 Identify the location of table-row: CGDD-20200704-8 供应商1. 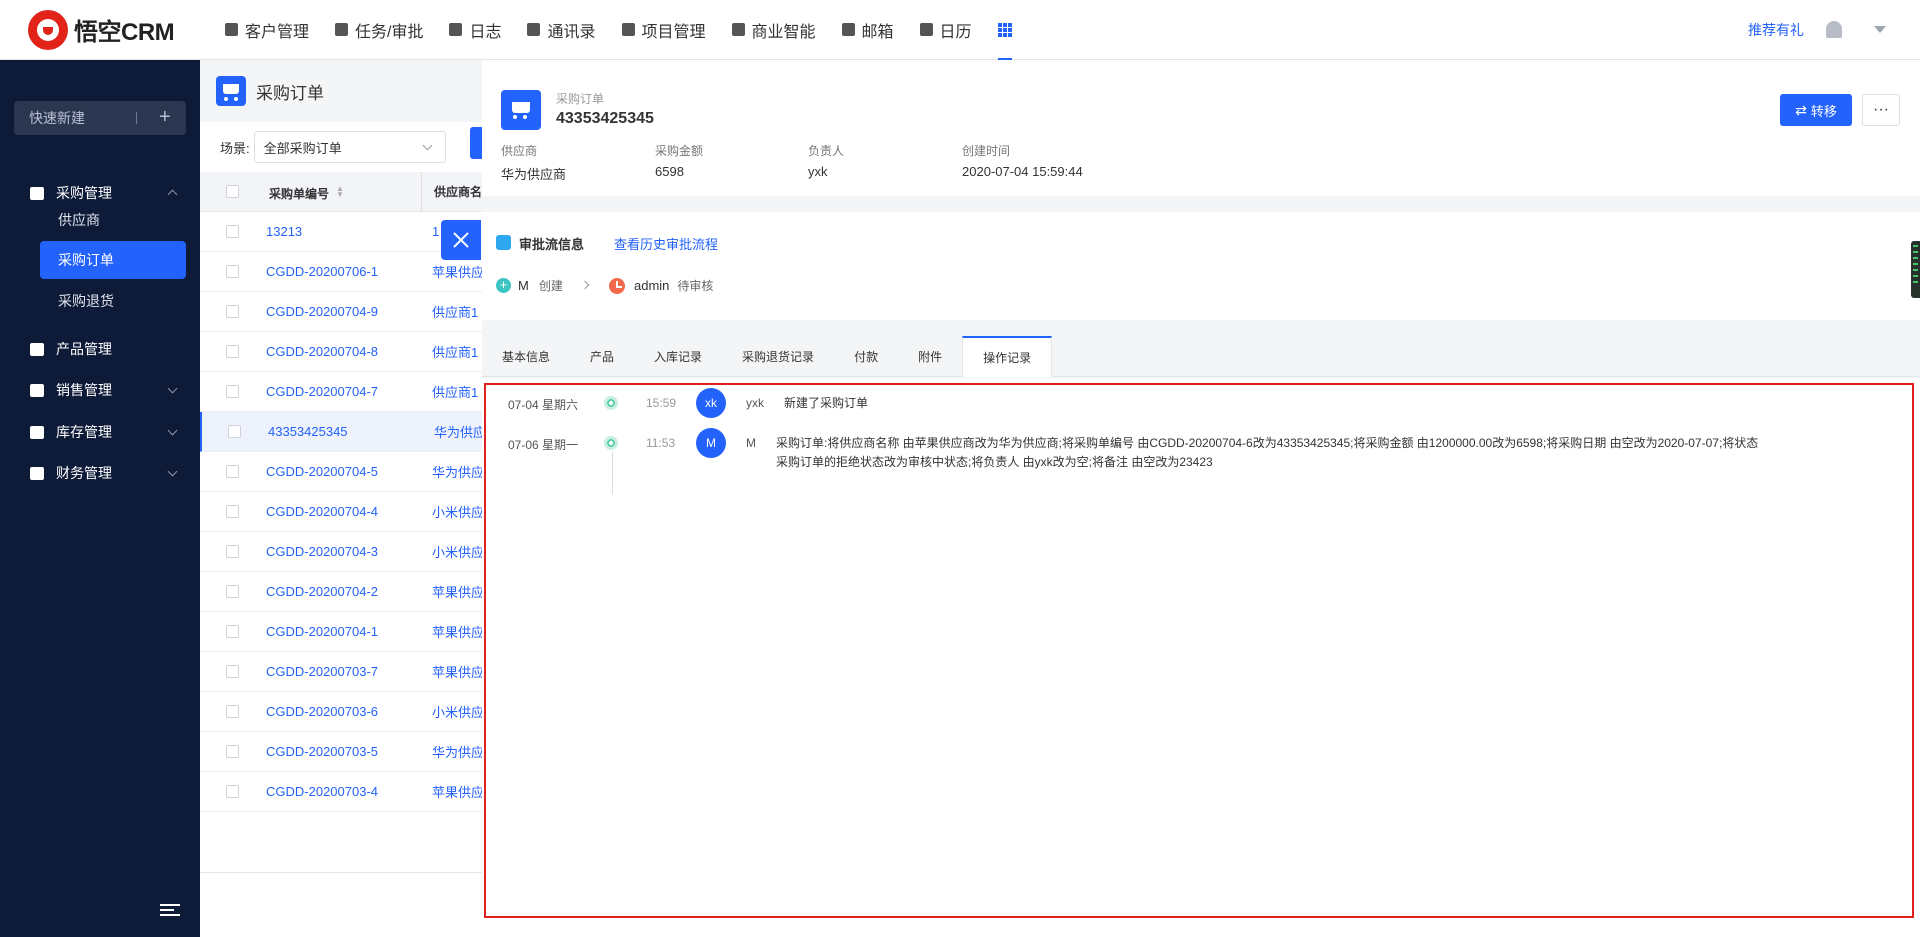
(341, 352).